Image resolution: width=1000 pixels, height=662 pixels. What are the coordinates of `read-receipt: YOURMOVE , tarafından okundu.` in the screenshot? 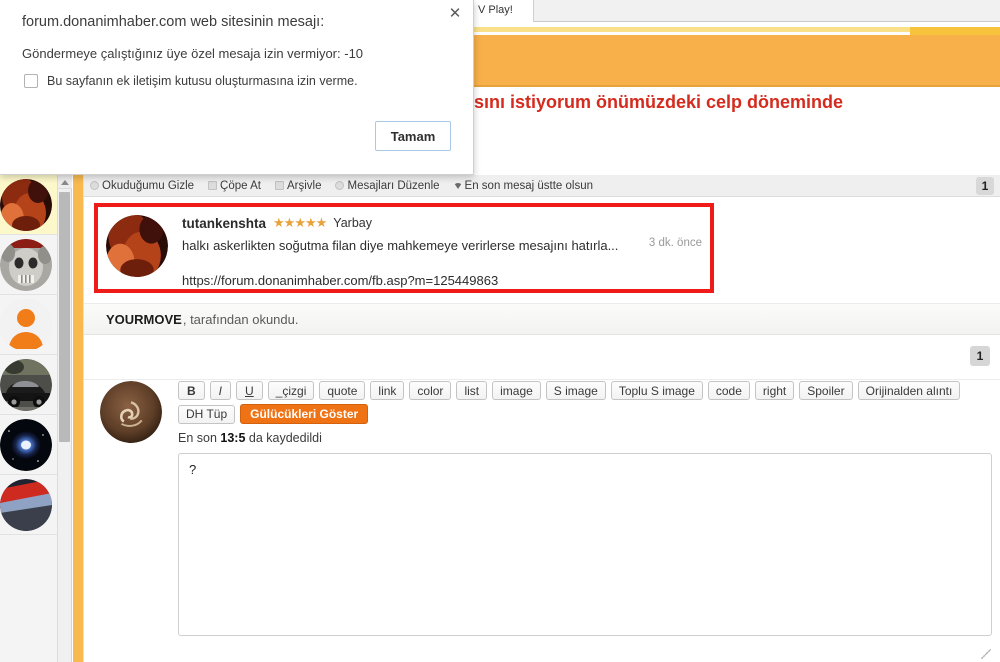 It's located at (542, 319).